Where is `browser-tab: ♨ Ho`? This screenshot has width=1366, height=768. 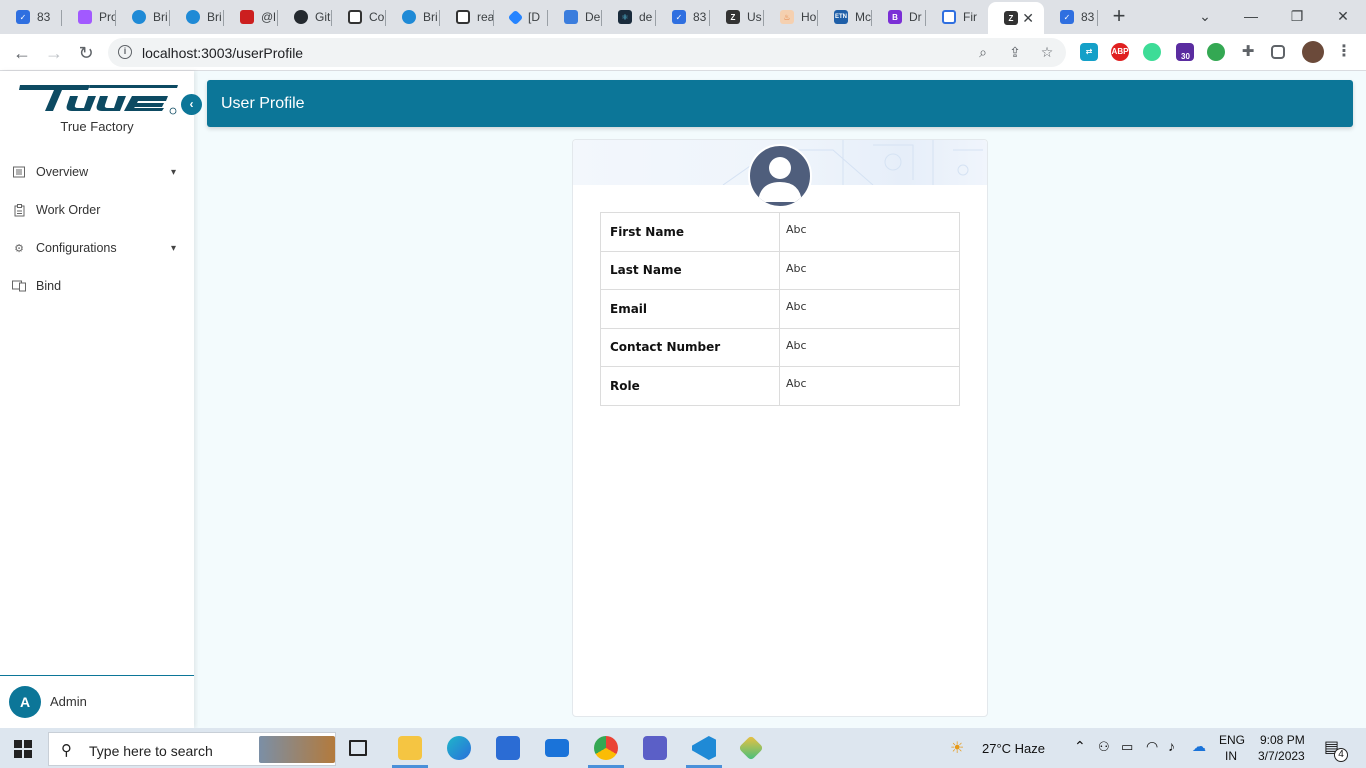 browser-tab: ♨ Ho is located at coordinates (791, 17).